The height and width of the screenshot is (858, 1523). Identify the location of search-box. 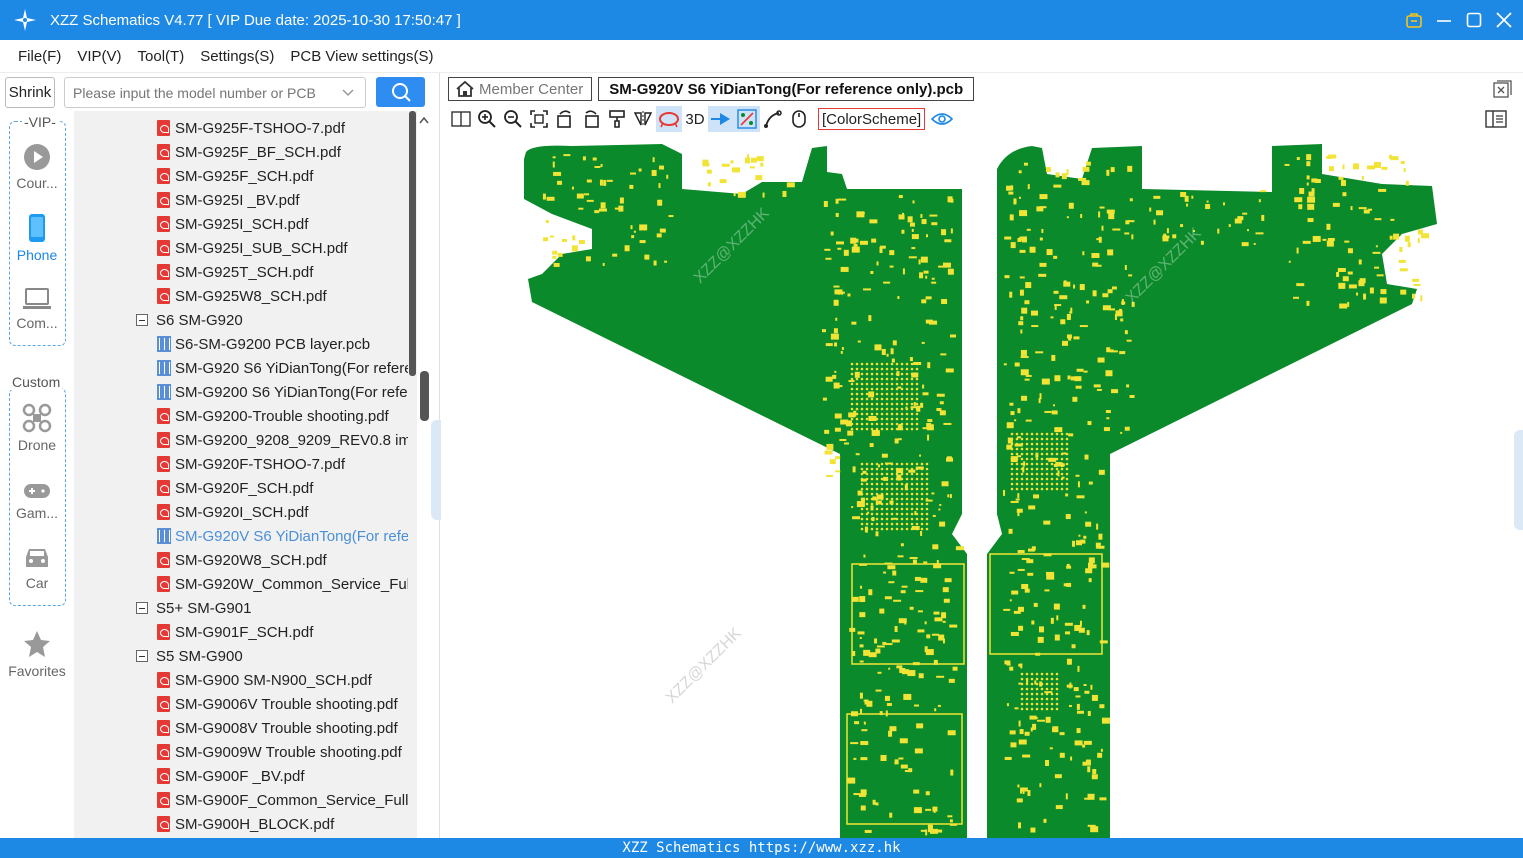
(215, 92).